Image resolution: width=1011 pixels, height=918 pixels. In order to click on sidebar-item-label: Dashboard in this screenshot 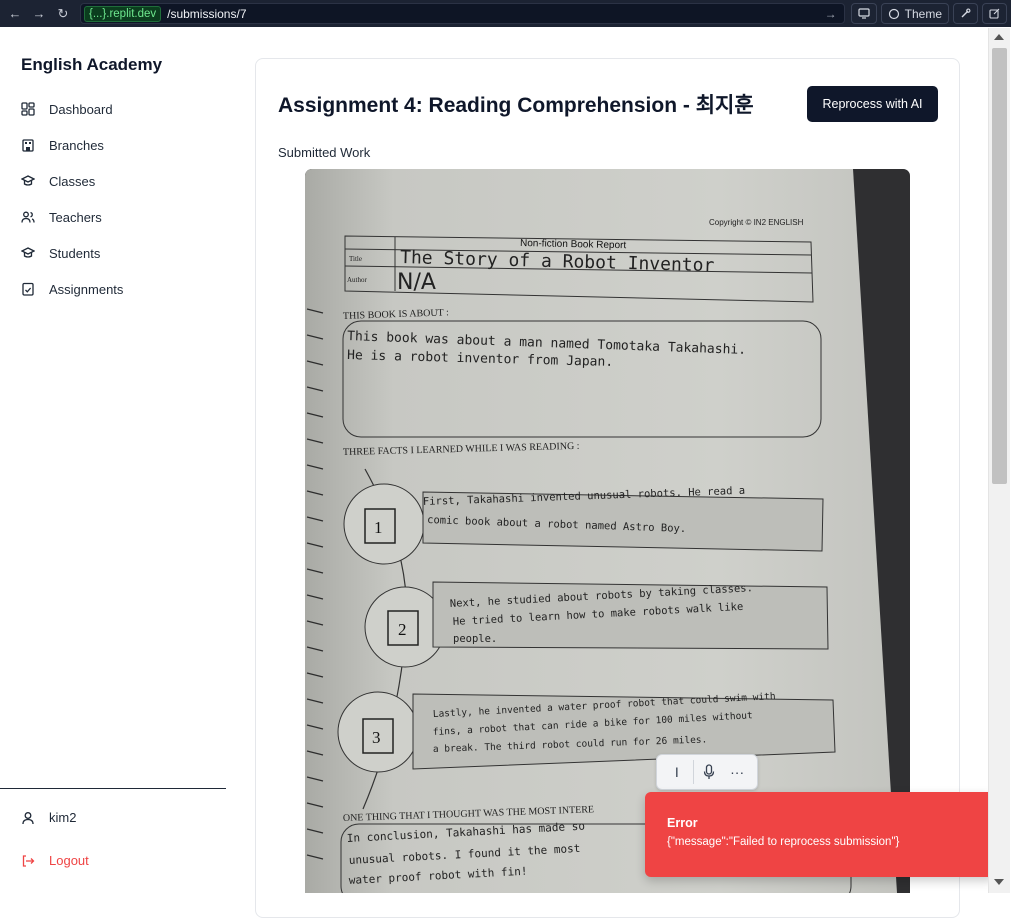, I will do `click(81, 109)`.